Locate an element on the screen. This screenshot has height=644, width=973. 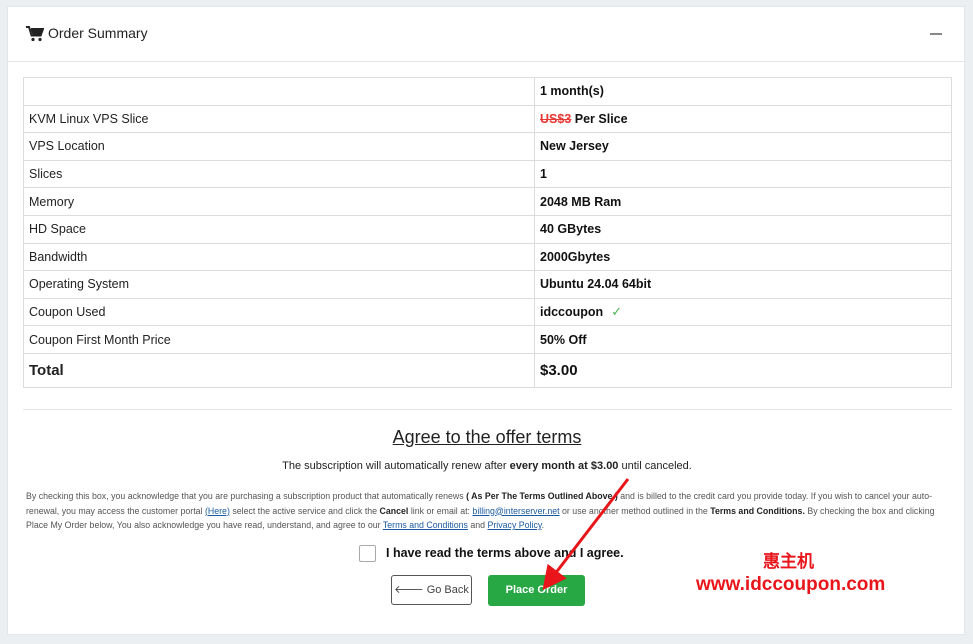
row-label: Bandwidth is located at coordinates (279, 257).